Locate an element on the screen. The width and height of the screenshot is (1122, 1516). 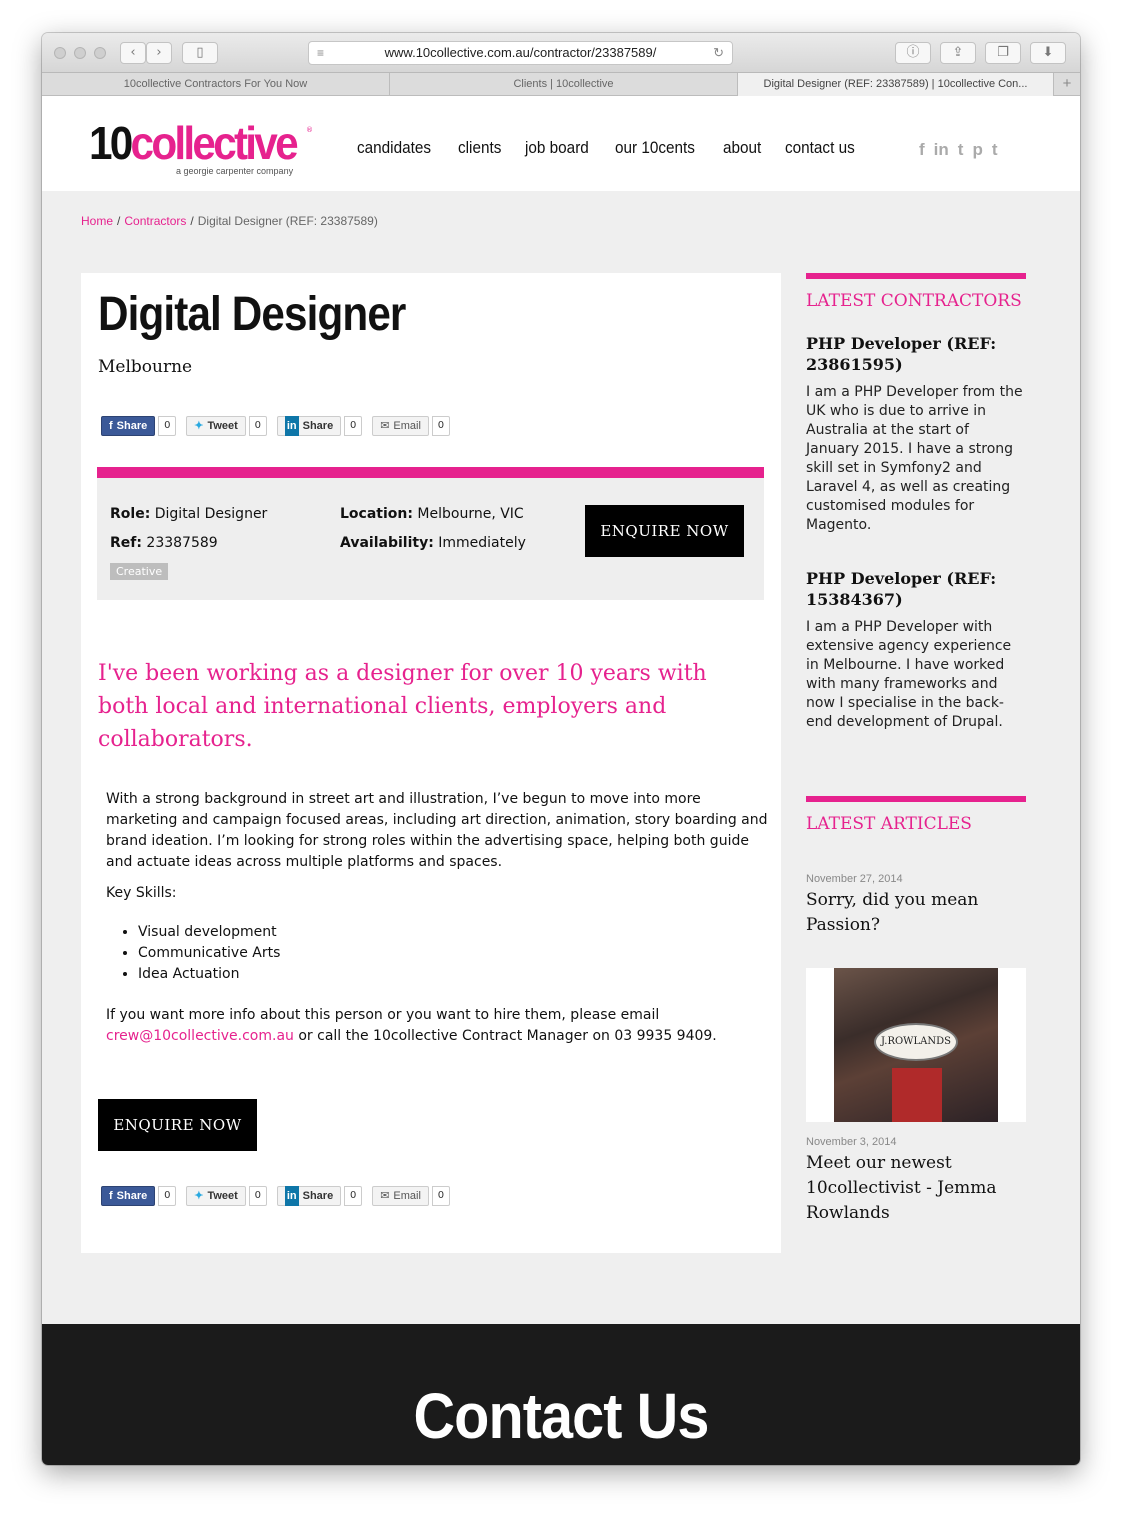
minimize-window-button is located at coordinates (80, 53).